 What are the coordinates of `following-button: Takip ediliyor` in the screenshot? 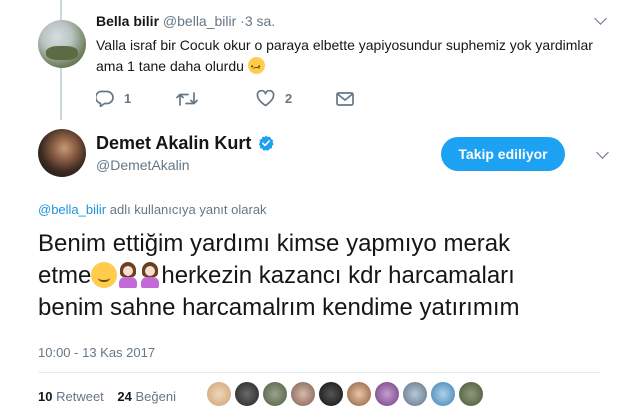 It's located at (503, 154).